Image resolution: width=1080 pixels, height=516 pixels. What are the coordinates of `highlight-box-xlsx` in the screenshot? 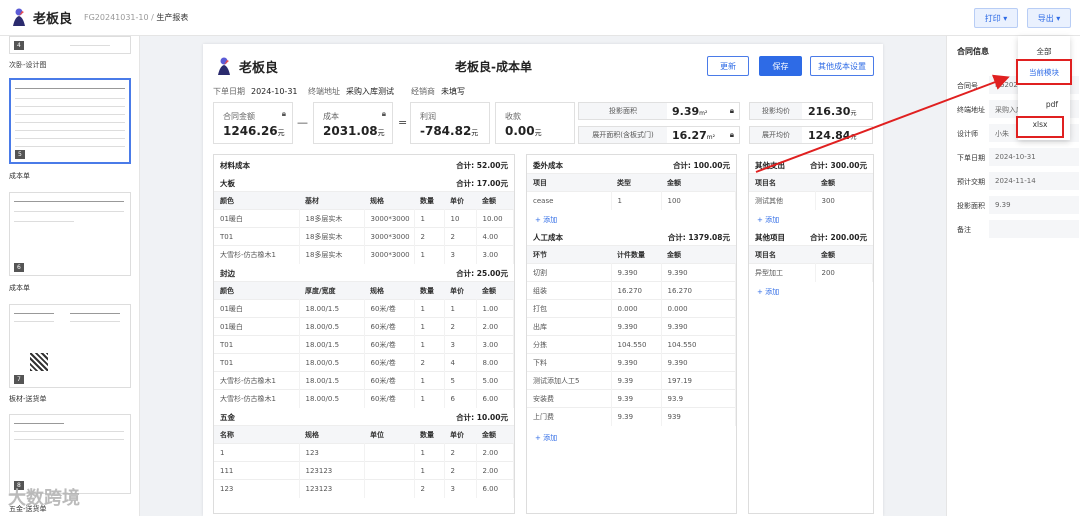 It's located at (1040, 127).